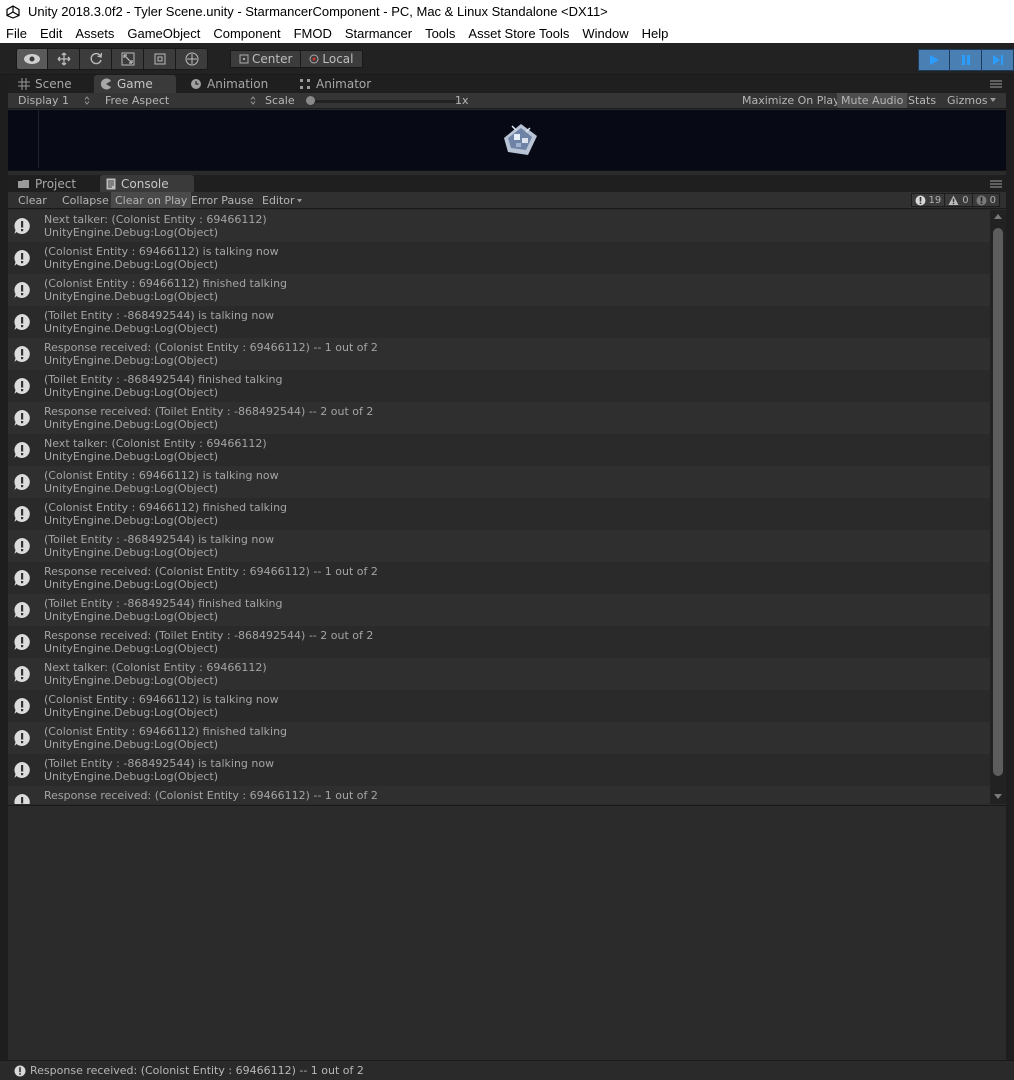  I want to click on console-scrollbar, so click(998, 507).